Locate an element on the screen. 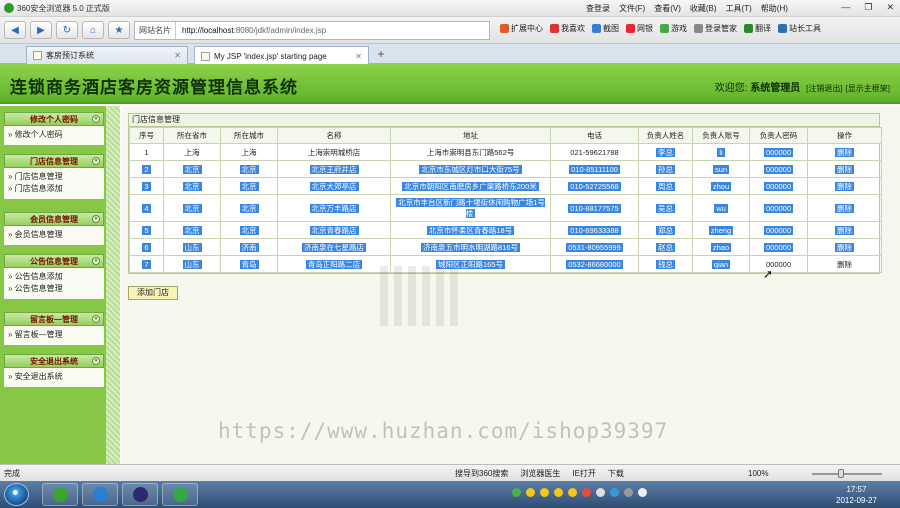 The width and height of the screenshot is (900, 508). col-header: 所在城市 is located at coordinates (249, 135).